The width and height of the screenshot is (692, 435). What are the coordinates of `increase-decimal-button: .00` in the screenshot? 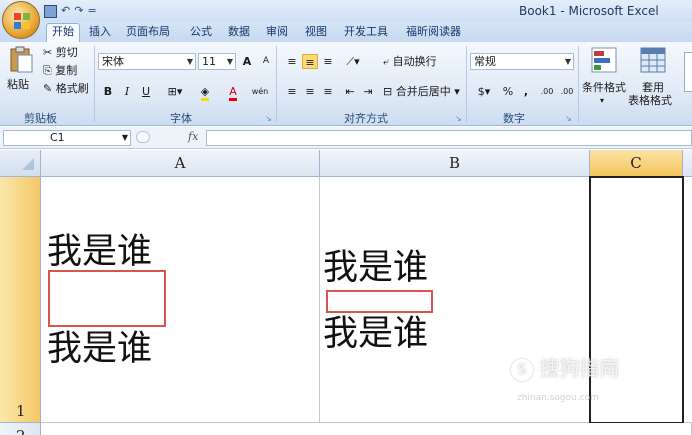 It's located at (547, 91).